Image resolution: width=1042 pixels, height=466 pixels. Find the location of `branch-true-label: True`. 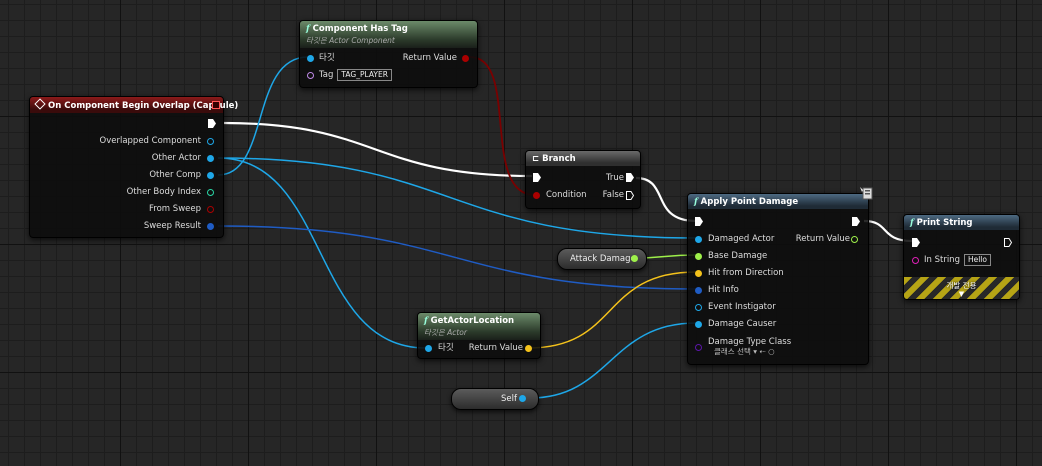

branch-true-label: True is located at coordinates (614, 178).